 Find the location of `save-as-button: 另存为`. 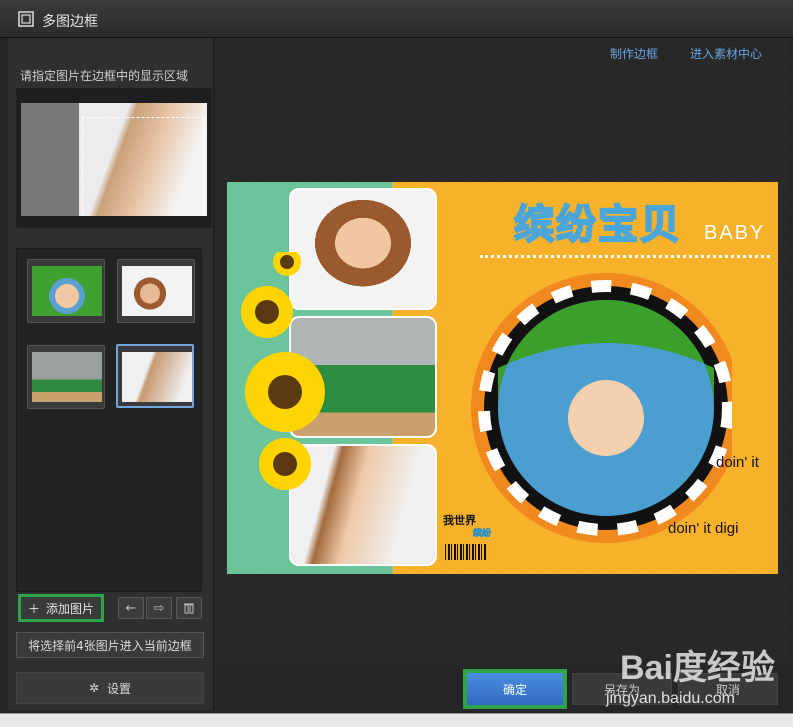

save-as-button: 另存为 is located at coordinates (622, 689).